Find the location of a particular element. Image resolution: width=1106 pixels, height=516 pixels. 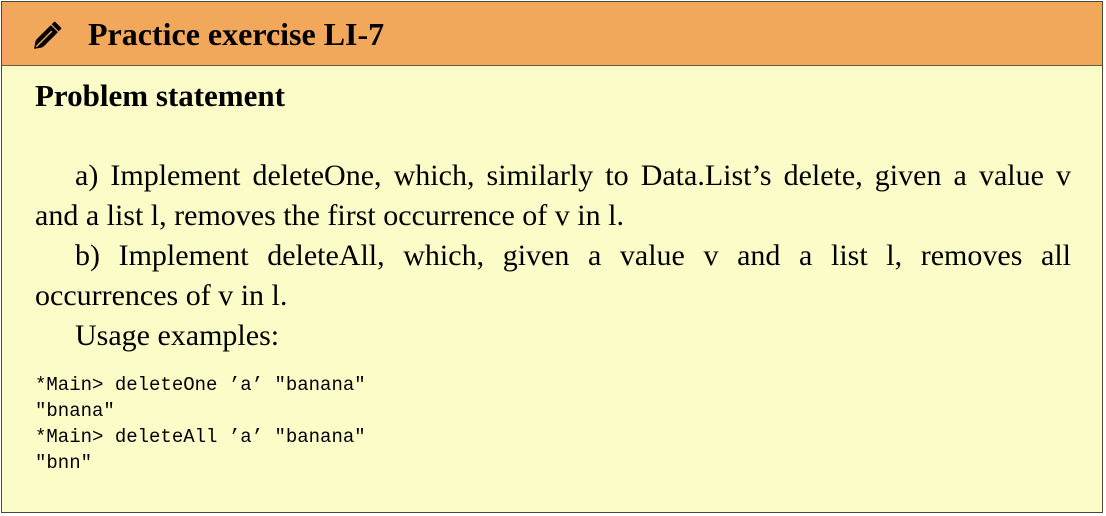

pencil-icon is located at coordinates (49, 34).